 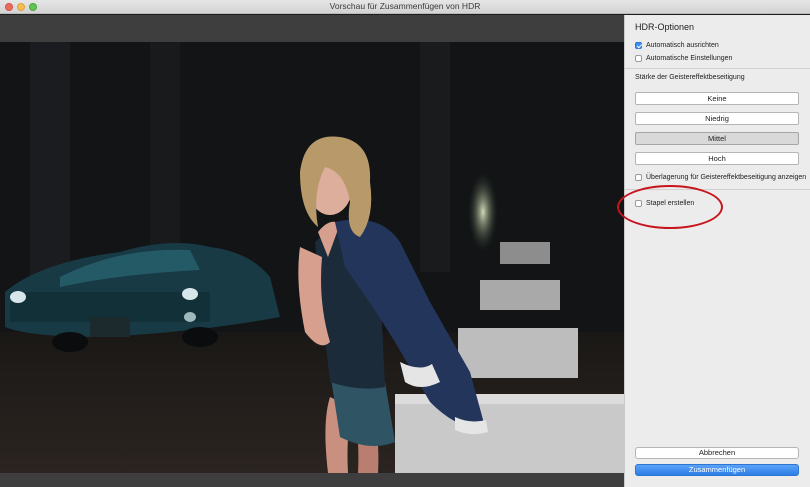 I want to click on auto-align-checkbox, so click(x=638, y=45).